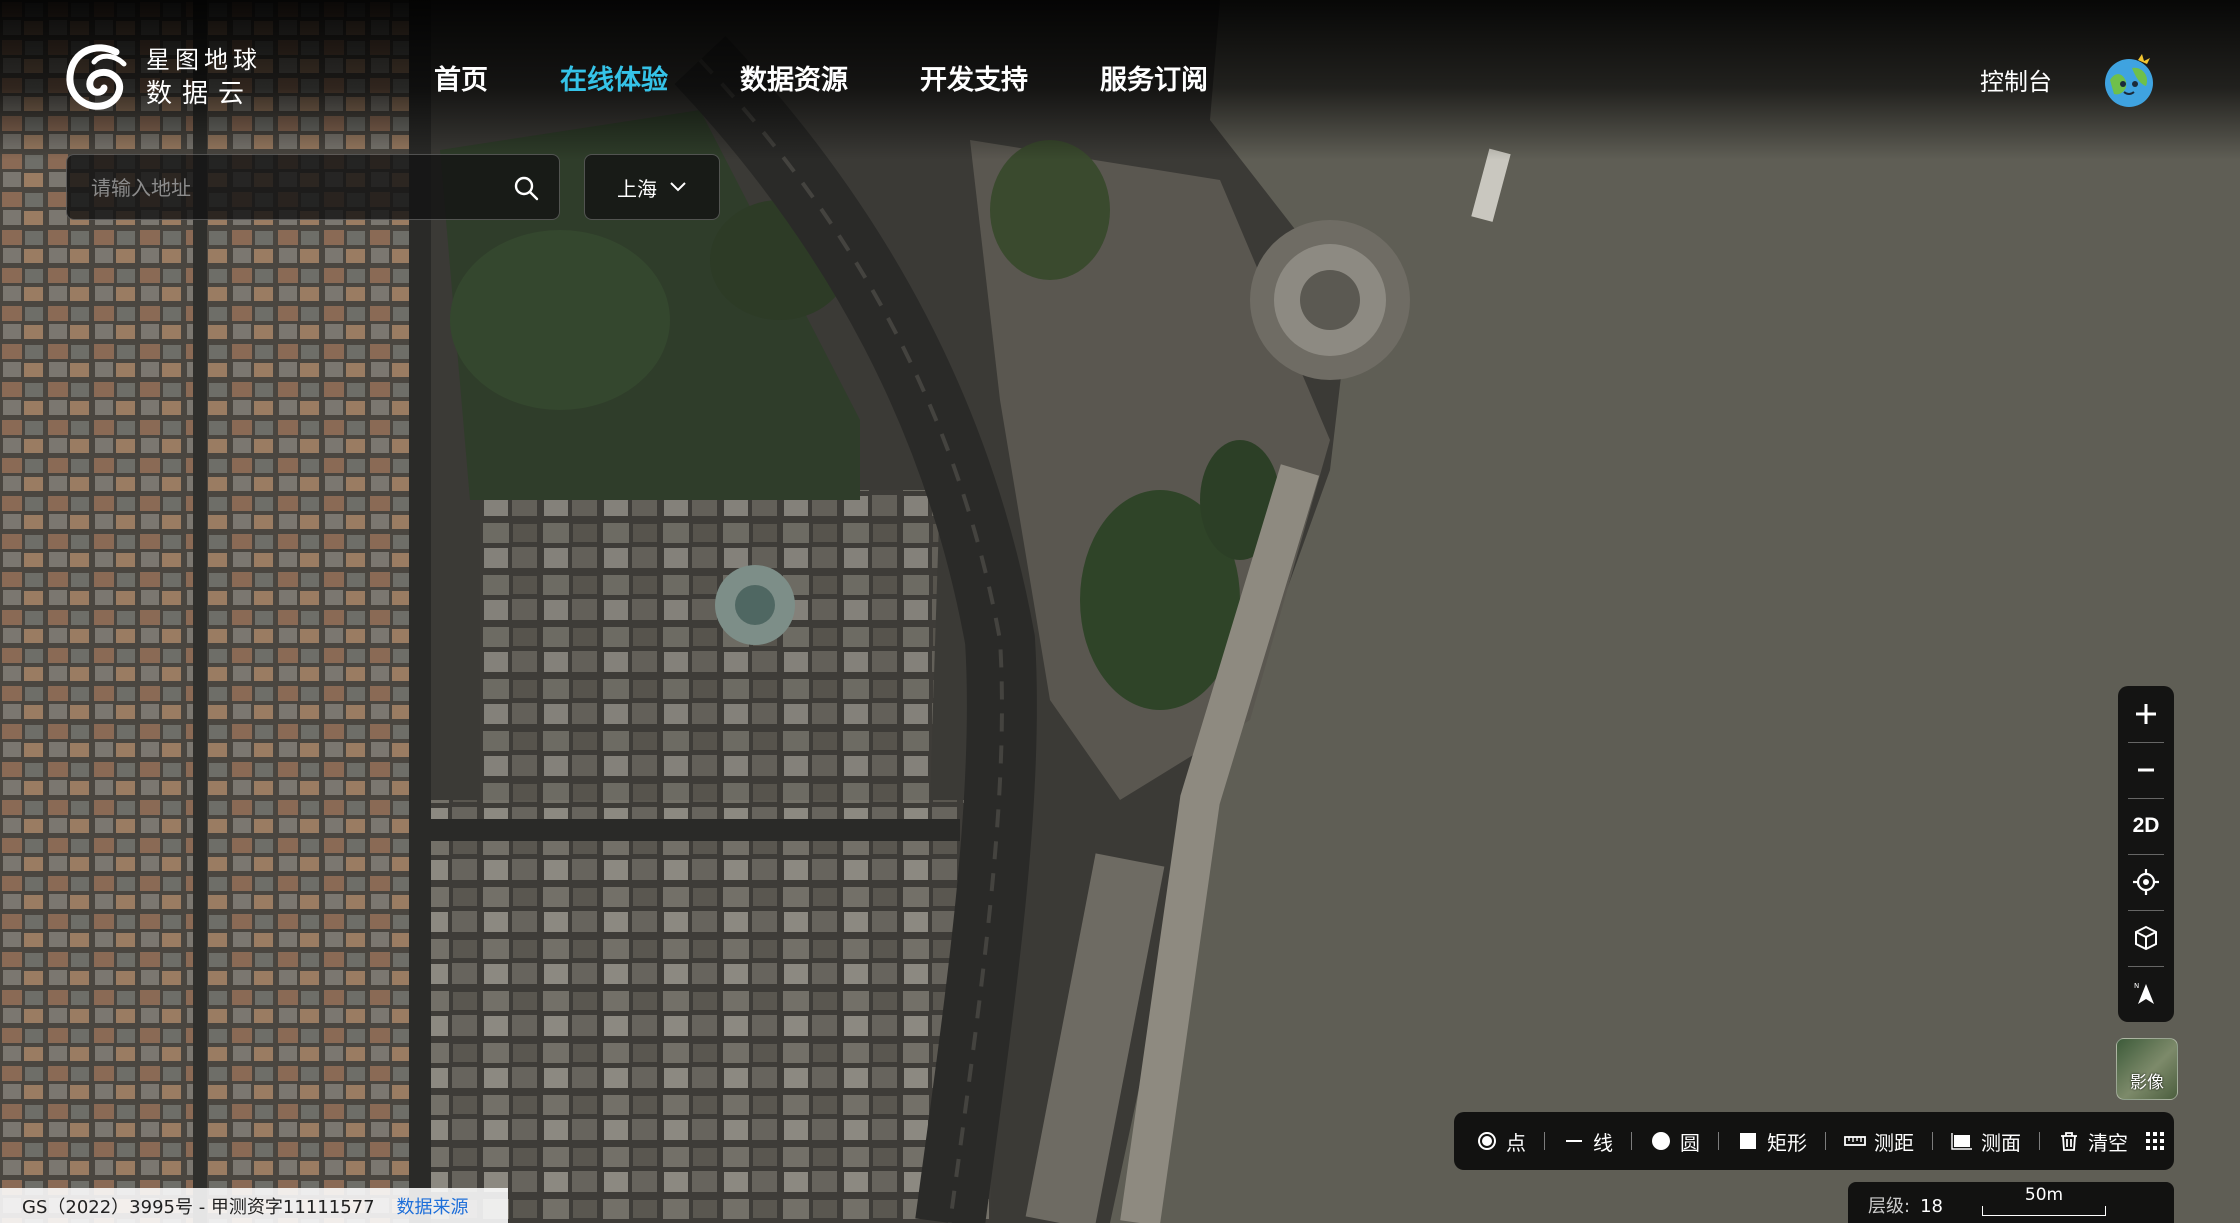  I want to click on draw-line-label: 线, so click(1603, 1142).